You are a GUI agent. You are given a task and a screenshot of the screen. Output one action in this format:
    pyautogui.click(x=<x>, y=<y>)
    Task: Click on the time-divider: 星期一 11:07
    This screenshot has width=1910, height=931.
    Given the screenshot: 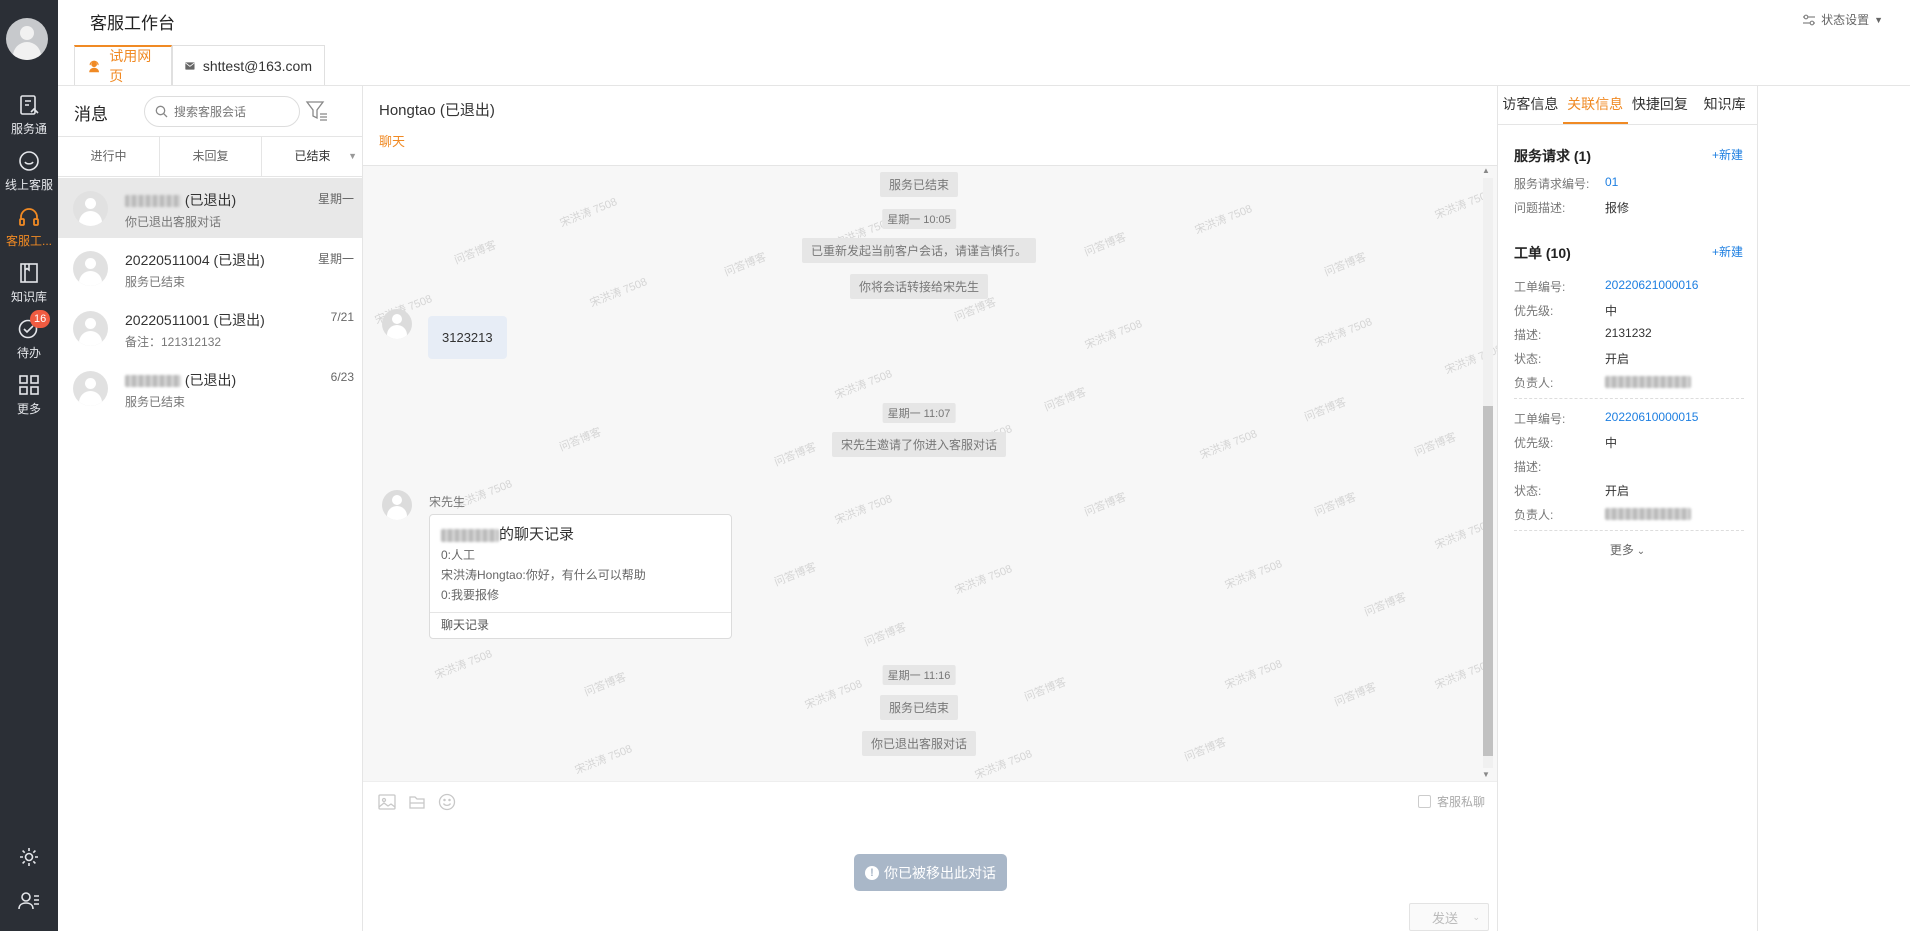 What is the action you would take?
    pyautogui.click(x=919, y=413)
    